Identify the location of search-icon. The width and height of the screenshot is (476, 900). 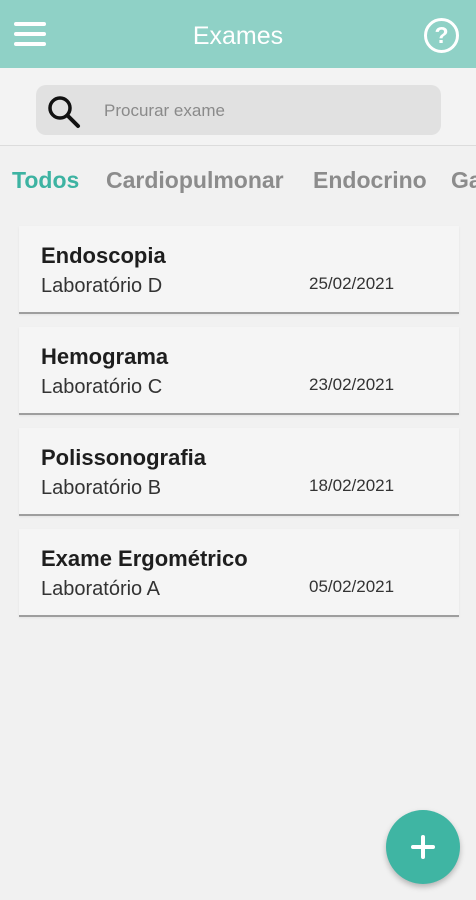
(64, 112).